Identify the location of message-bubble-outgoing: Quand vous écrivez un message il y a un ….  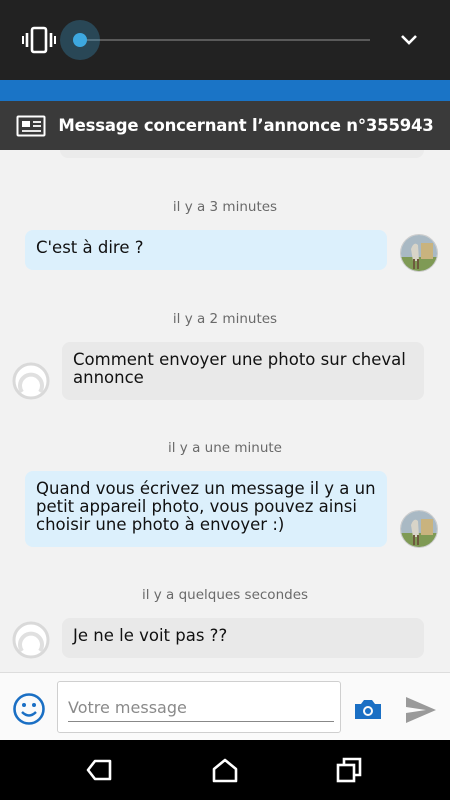
(206, 509).